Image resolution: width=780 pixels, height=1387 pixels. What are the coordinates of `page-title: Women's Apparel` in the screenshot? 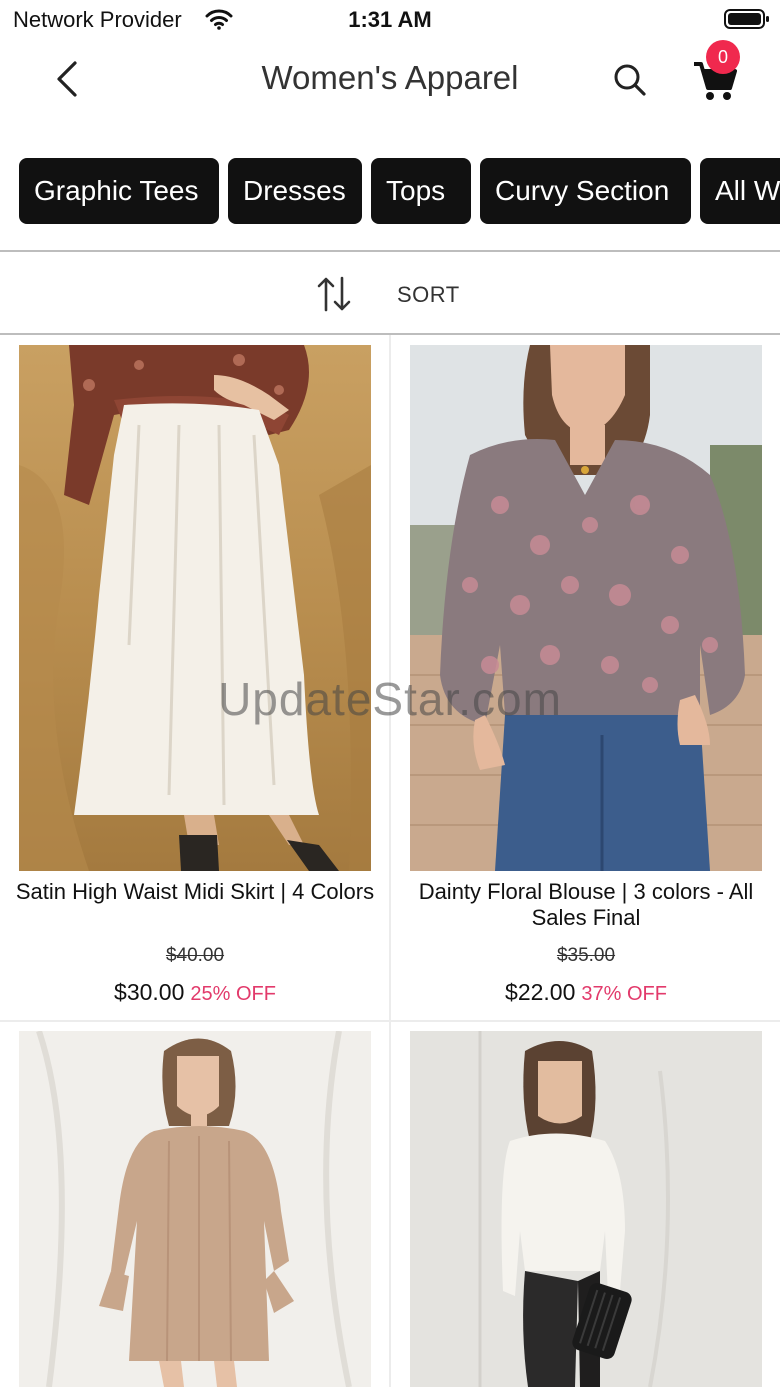 It's located at (390, 77).